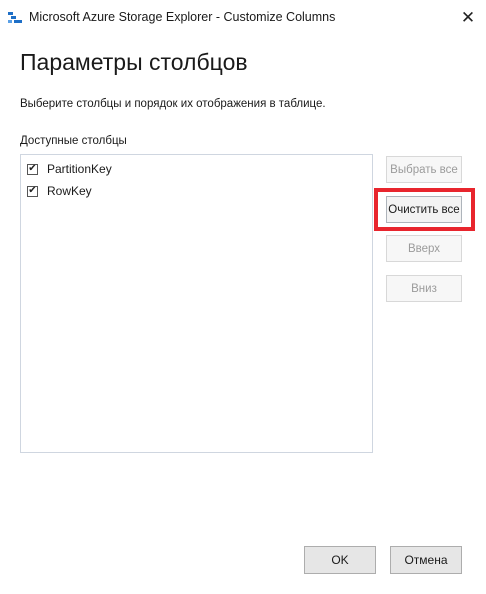  I want to click on move-down-button: Вниз, so click(424, 288).